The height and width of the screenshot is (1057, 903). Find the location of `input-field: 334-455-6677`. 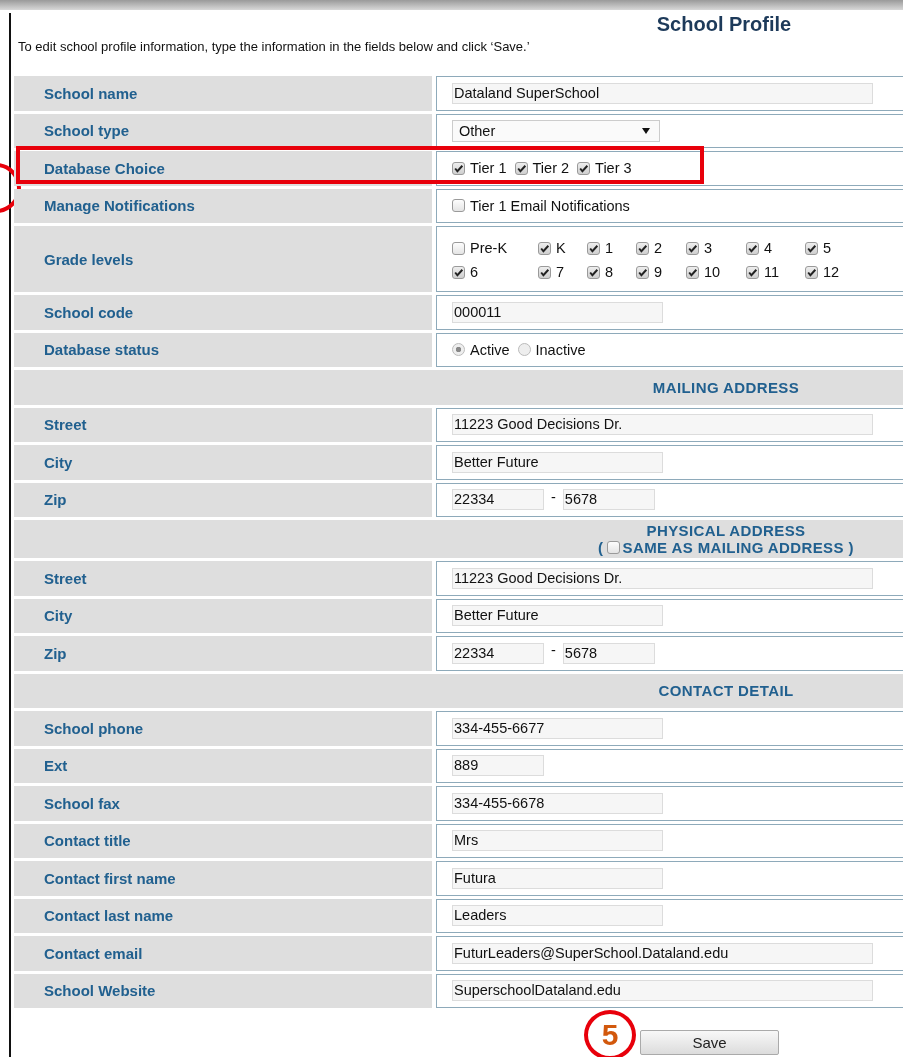

input-field: 334-455-6677 is located at coordinates (557, 728).